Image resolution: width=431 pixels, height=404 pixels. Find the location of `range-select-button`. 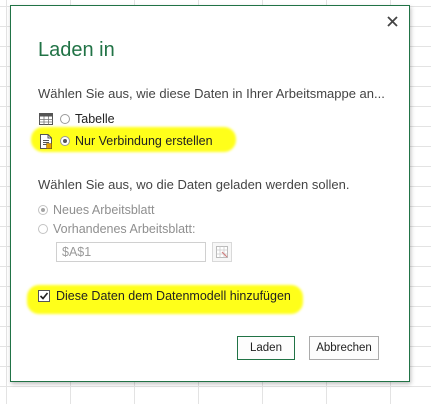

range-select-button is located at coordinates (222, 252).